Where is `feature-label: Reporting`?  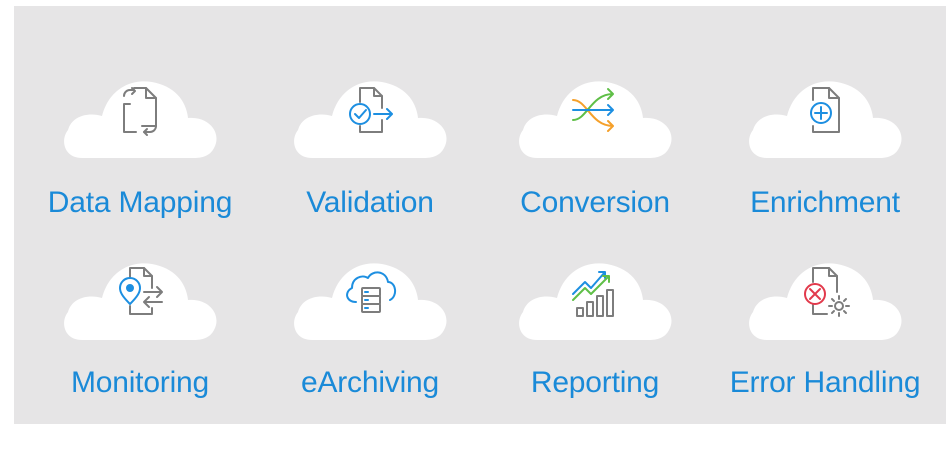 feature-label: Reporting is located at coordinates (595, 382).